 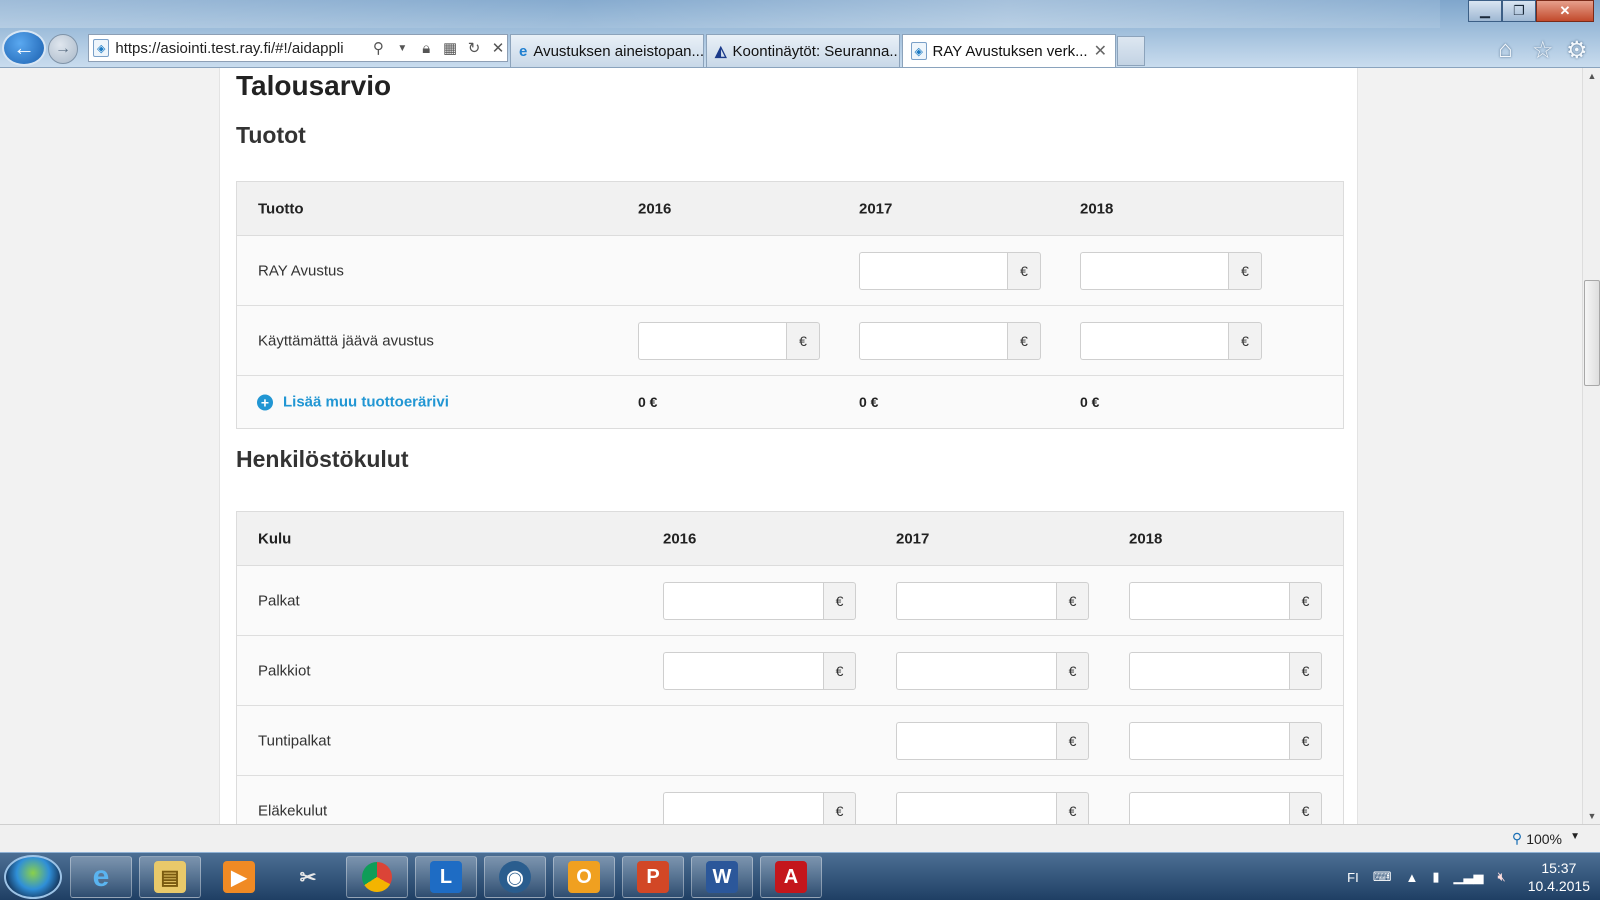 What do you see at coordinates (1090, 402) in the screenshot?
I see `total-2018: 0 €` at bounding box center [1090, 402].